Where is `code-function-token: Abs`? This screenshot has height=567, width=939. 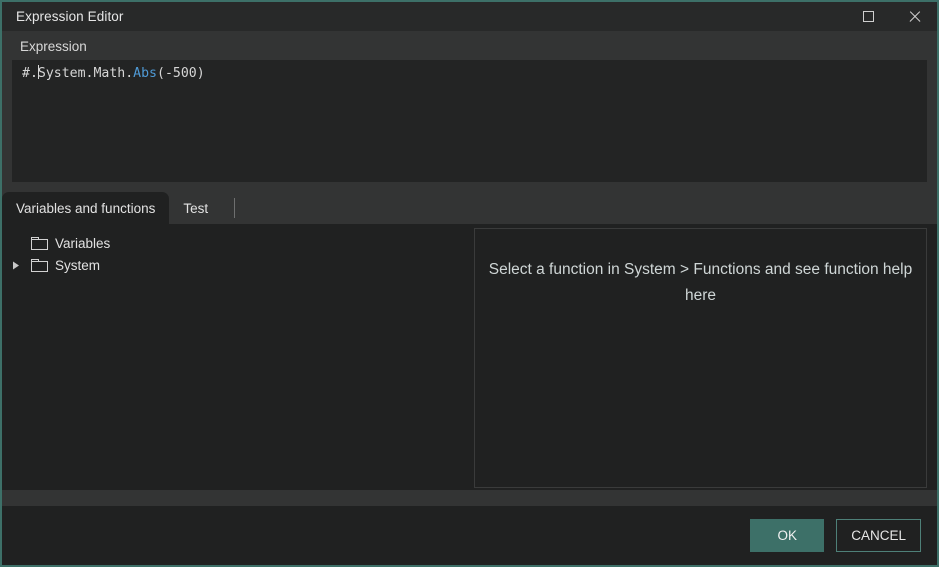 code-function-token: Abs is located at coordinates (145, 73).